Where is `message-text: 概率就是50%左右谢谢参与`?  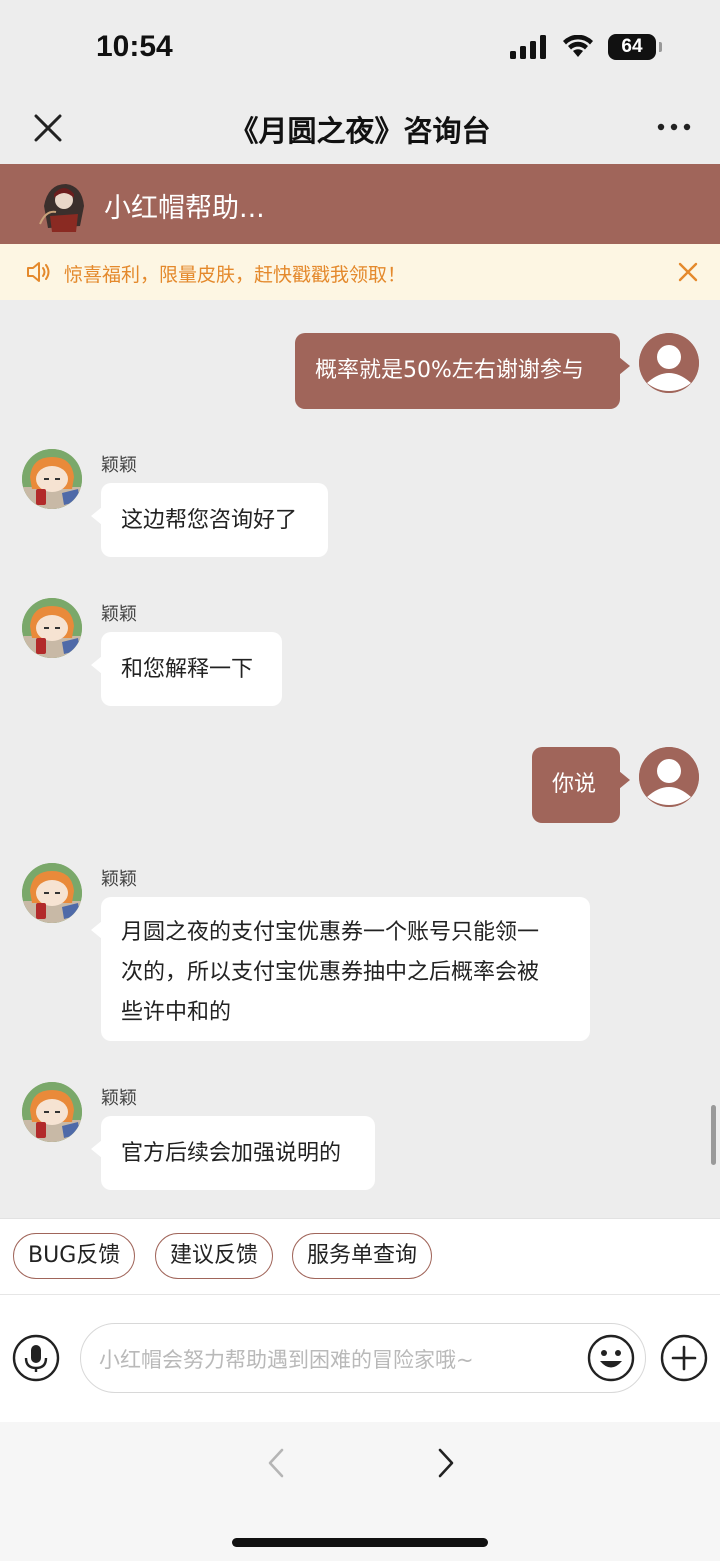 message-text: 概率就是50%左右谢谢参与 is located at coordinates (449, 370).